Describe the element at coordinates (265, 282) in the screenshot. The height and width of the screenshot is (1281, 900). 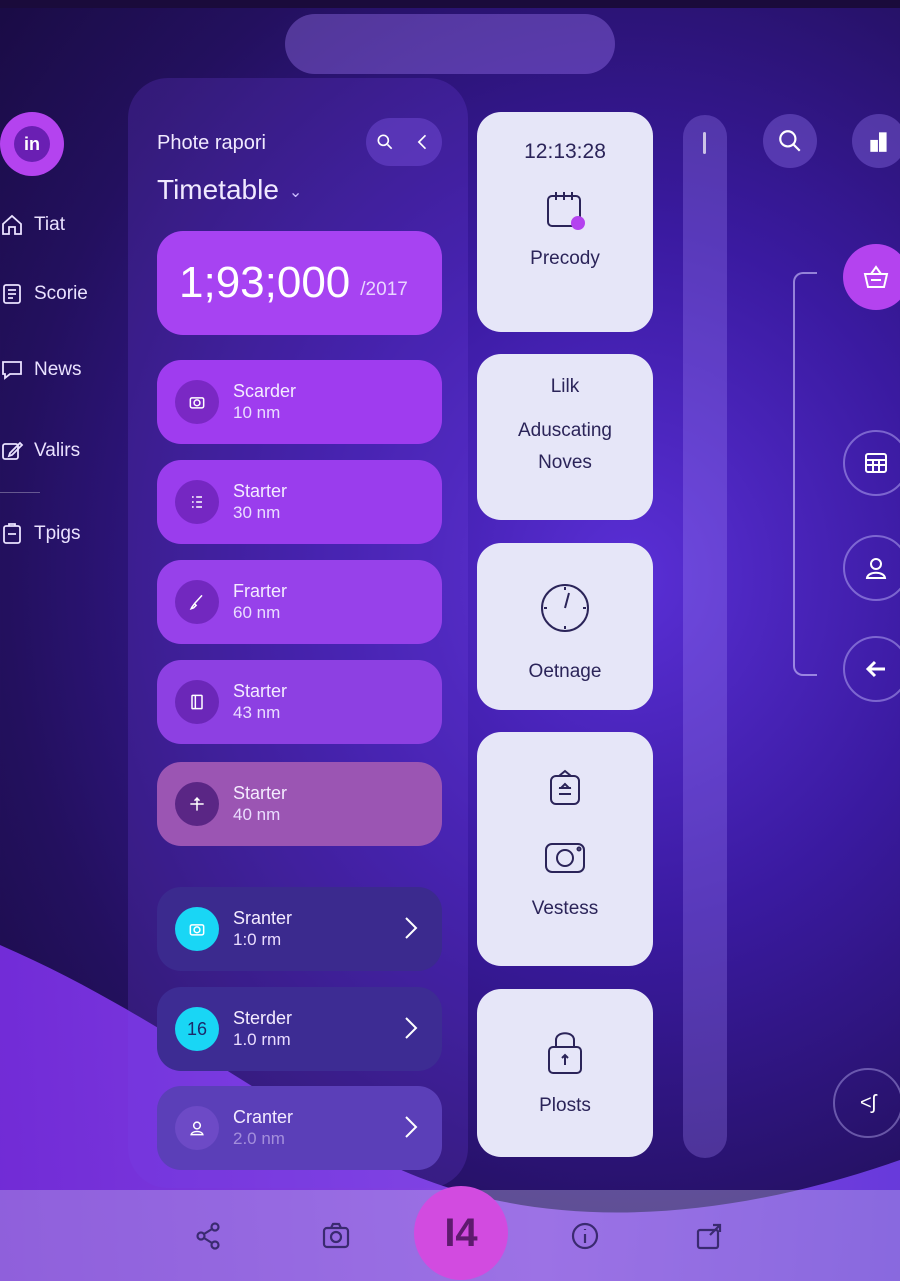
I see `highlight-value: 1;93;000` at that location.